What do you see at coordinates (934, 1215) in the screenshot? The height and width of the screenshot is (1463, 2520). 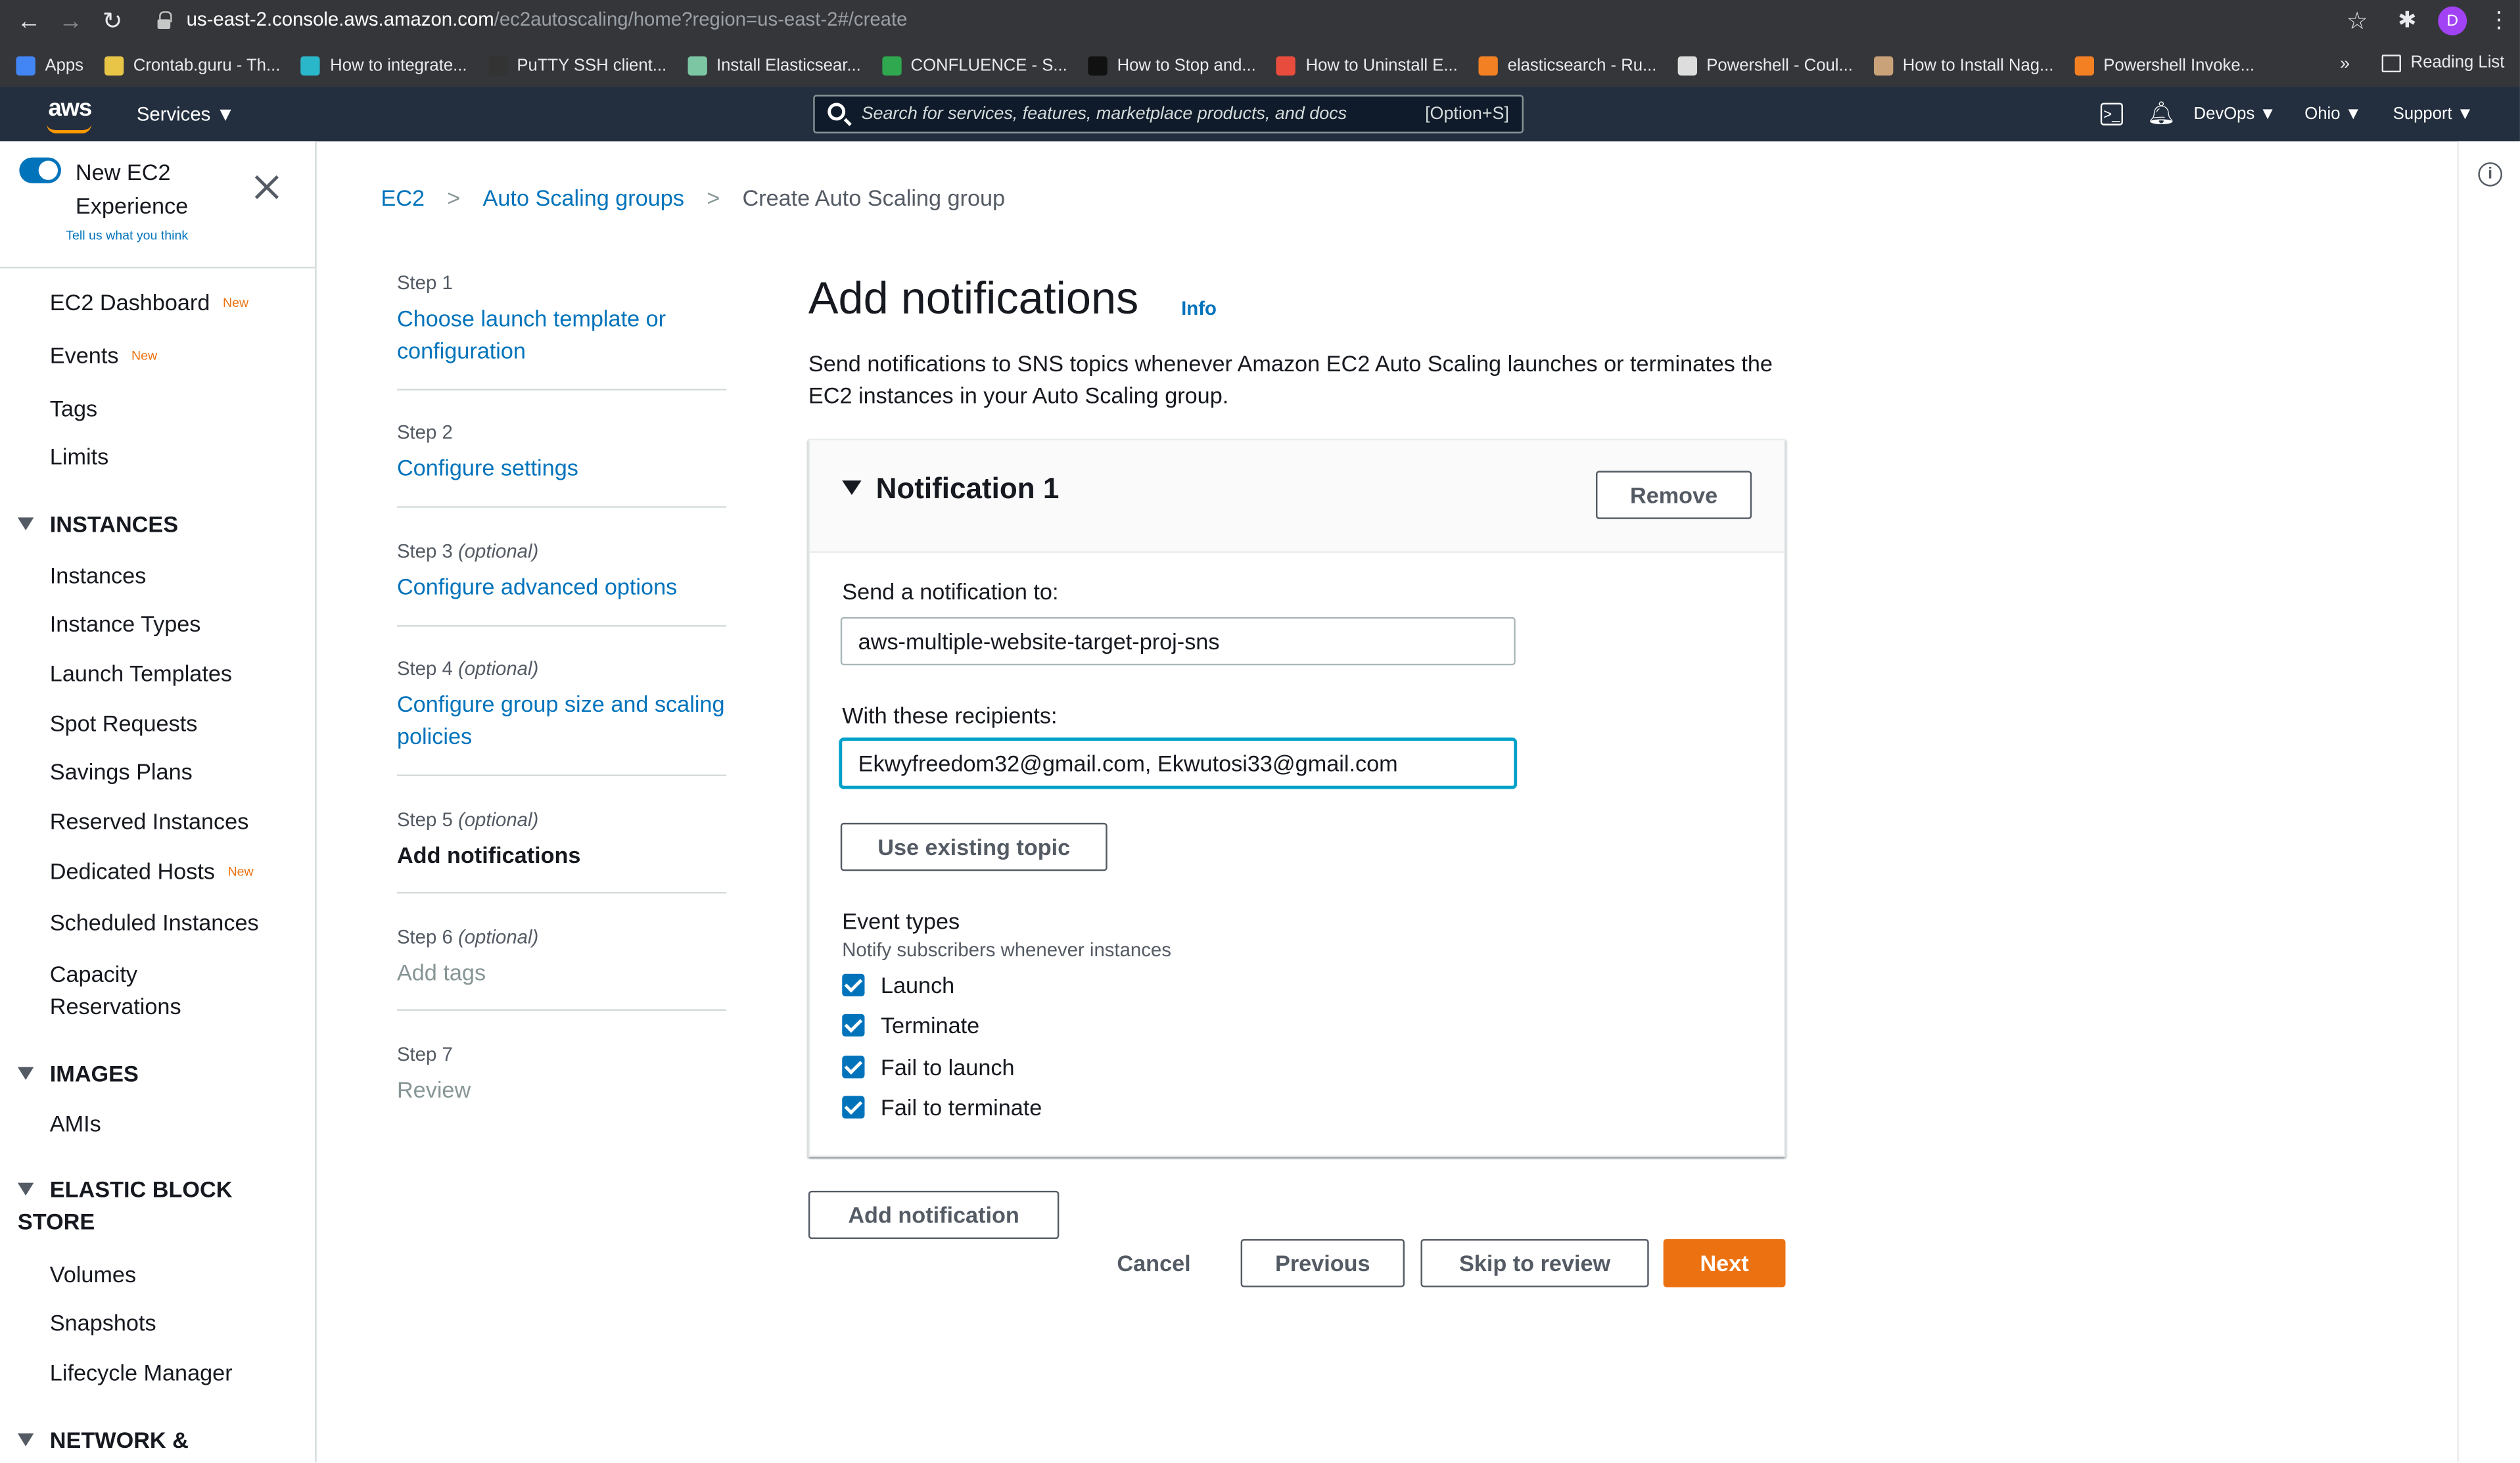 I see `add-notification-button: Add notification` at bounding box center [934, 1215].